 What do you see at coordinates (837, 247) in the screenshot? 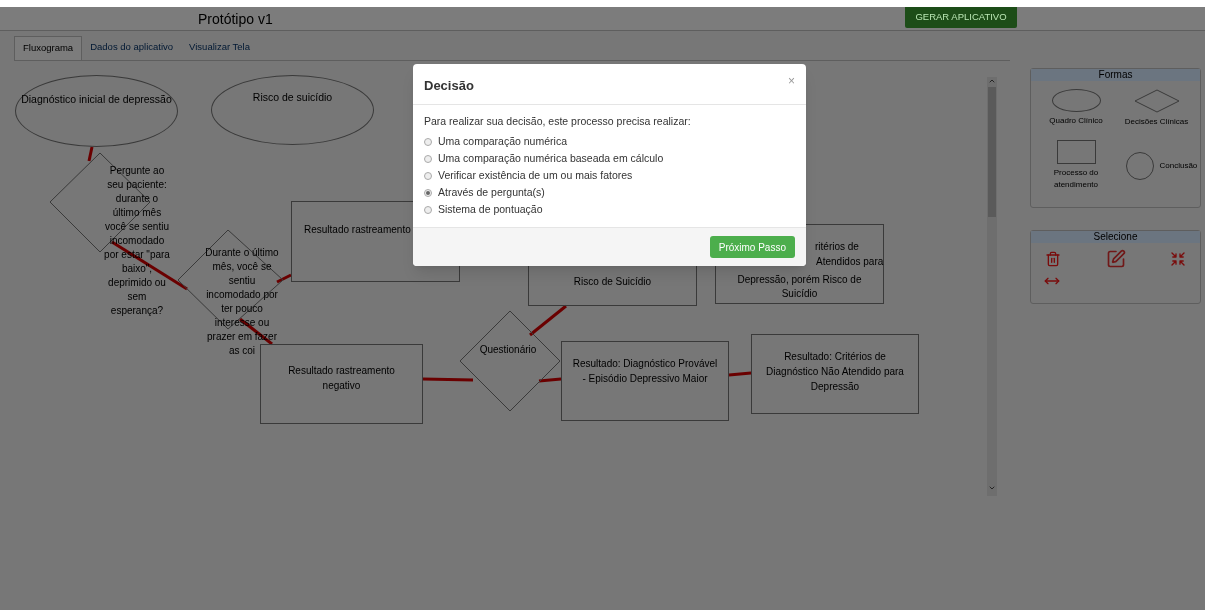
I see `process-text-line: ritérios de` at bounding box center [837, 247].